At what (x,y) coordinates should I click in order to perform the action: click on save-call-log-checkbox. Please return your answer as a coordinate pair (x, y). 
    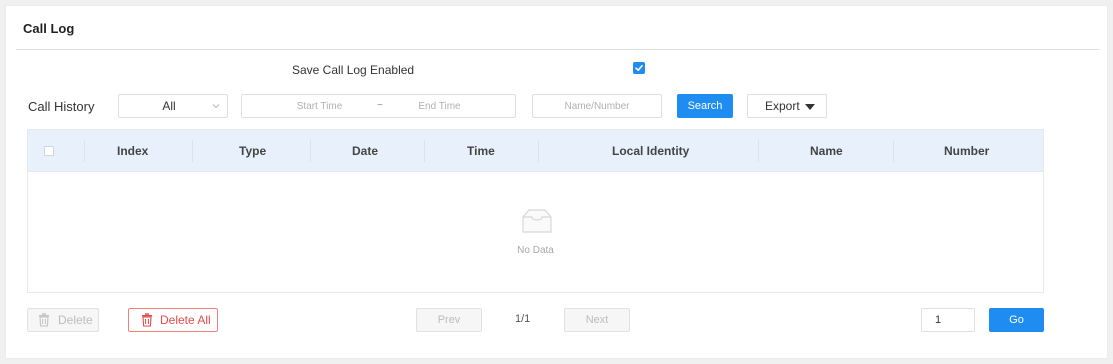
    Looking at the image, I should click on (639, 68).